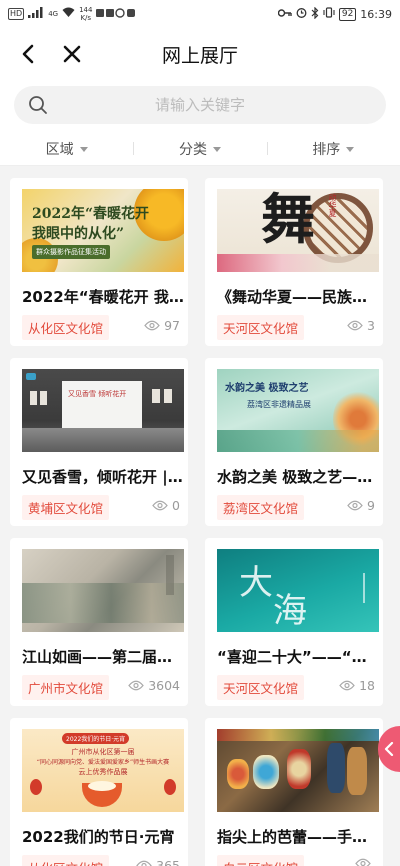 The width and height of the screenshot is (400, 866). I want to click on app-header: 网上展厅, so click(200, 54).